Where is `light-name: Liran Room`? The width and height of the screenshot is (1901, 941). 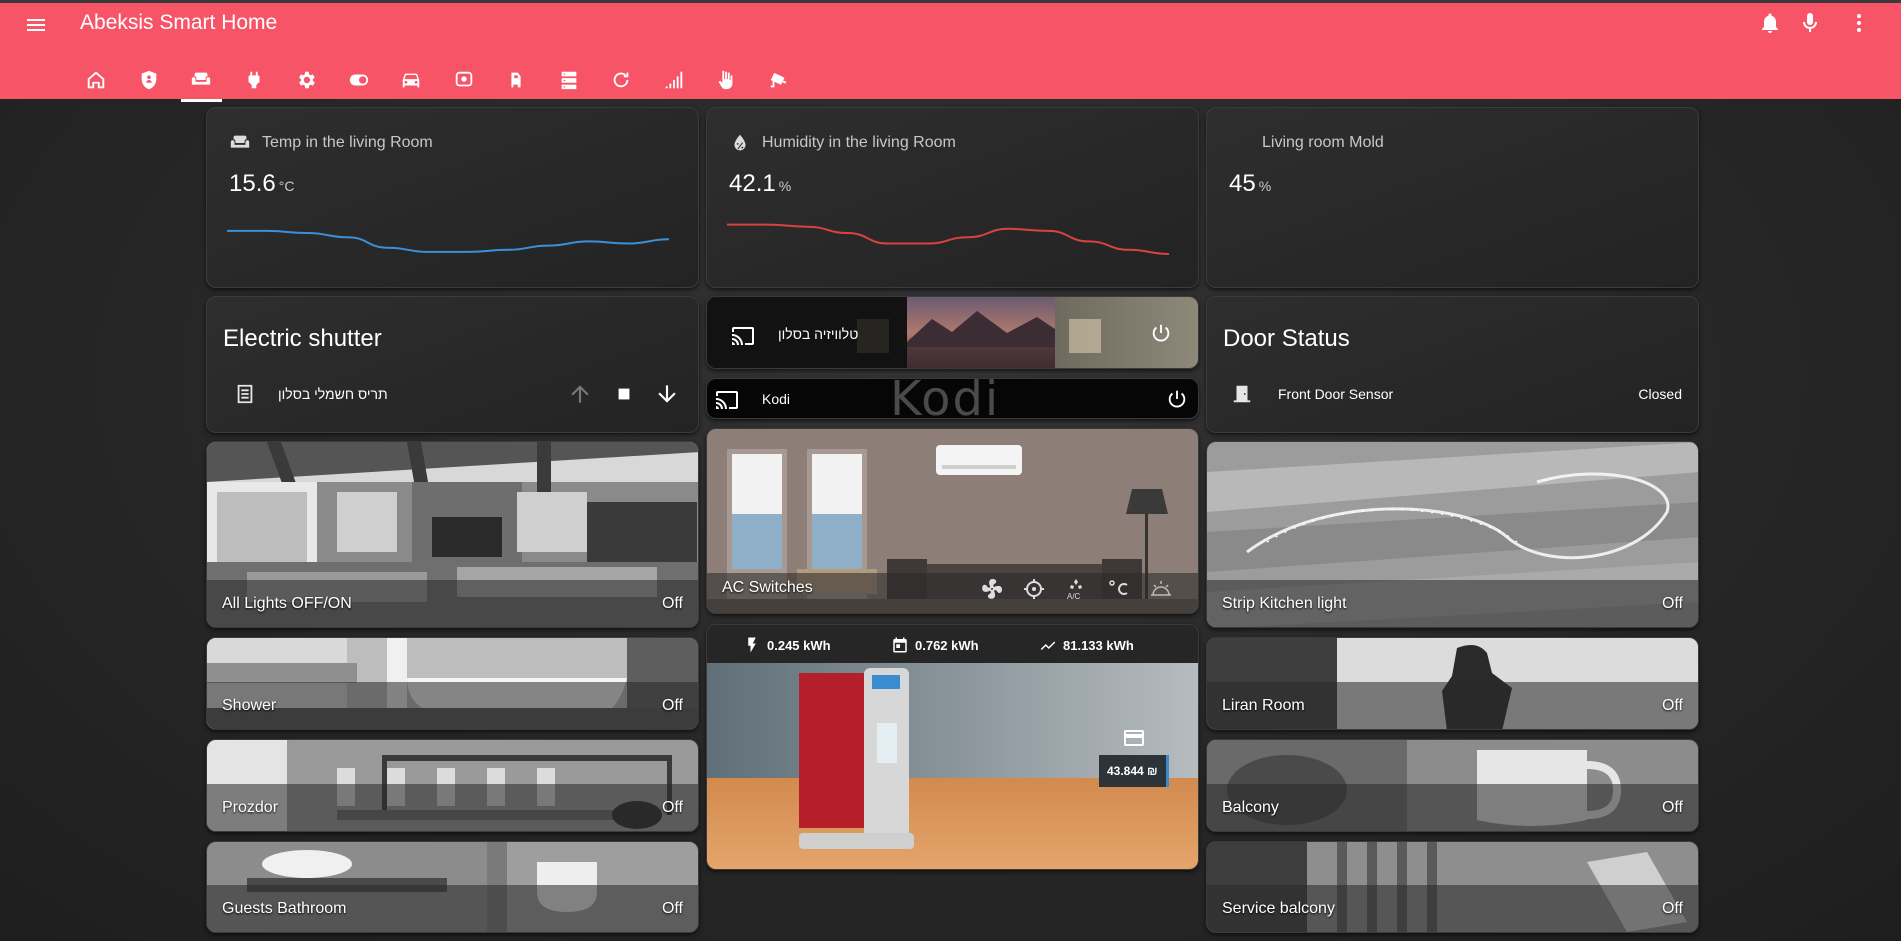 light-name: Liran Room is located at coordinates (1263, 705).